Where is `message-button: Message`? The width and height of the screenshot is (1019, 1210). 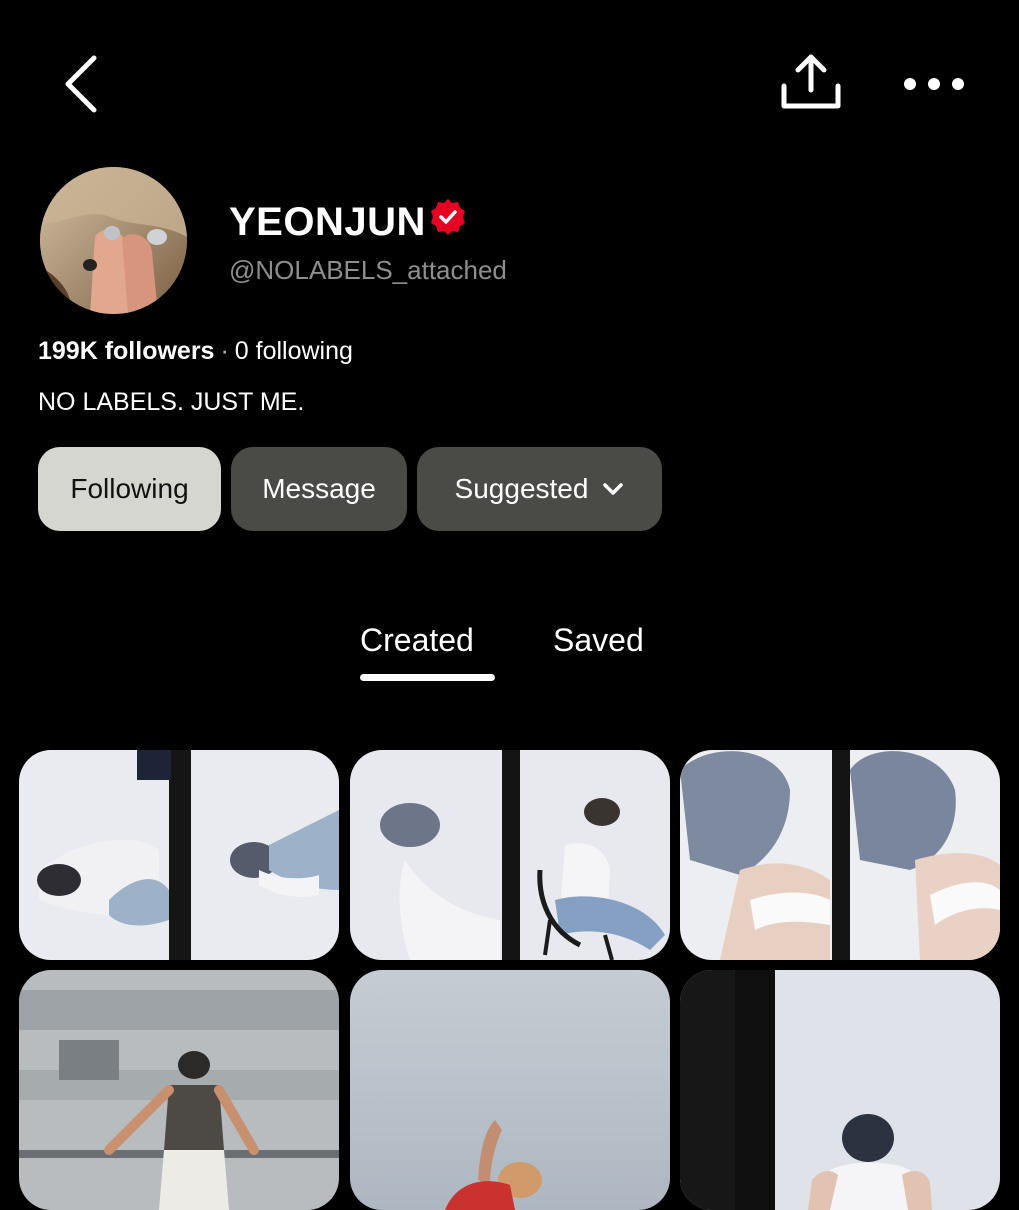
message-button: Message is located at coordinates (319, 489).